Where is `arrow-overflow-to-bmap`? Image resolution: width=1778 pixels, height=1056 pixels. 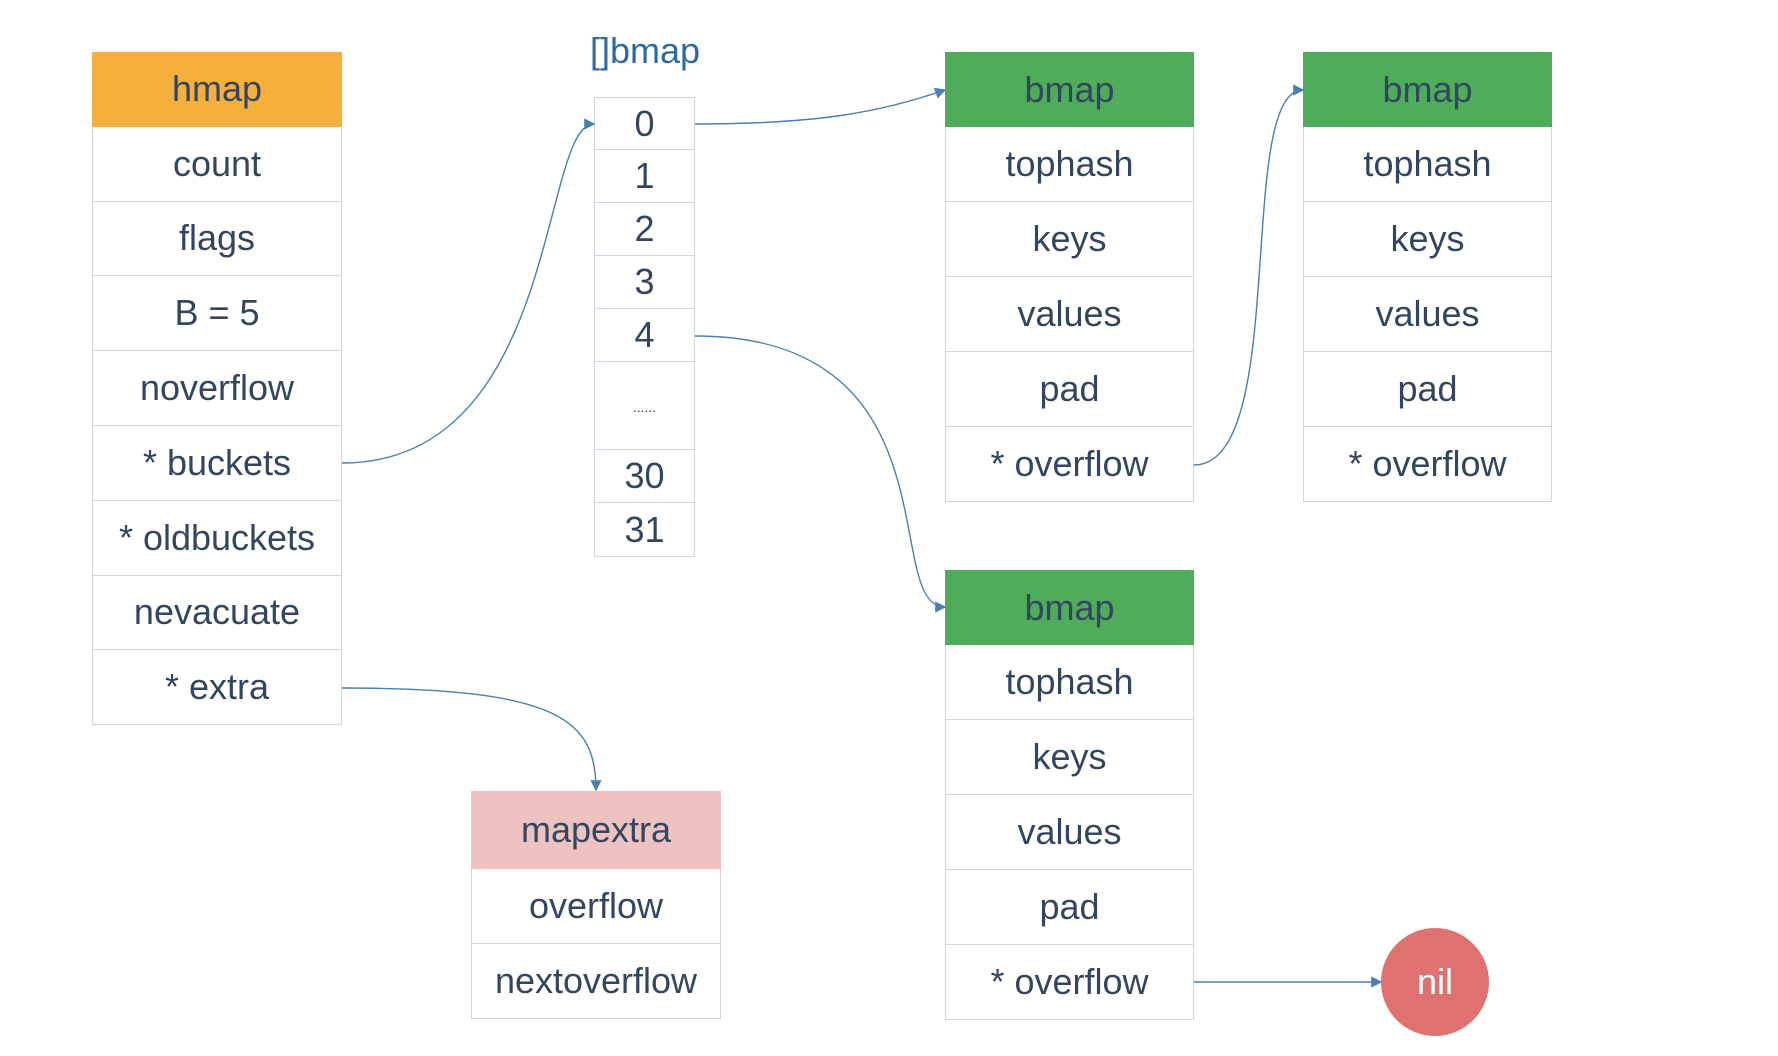 arrow-overflow-to-bmap is located at coordinates (1249, 275).